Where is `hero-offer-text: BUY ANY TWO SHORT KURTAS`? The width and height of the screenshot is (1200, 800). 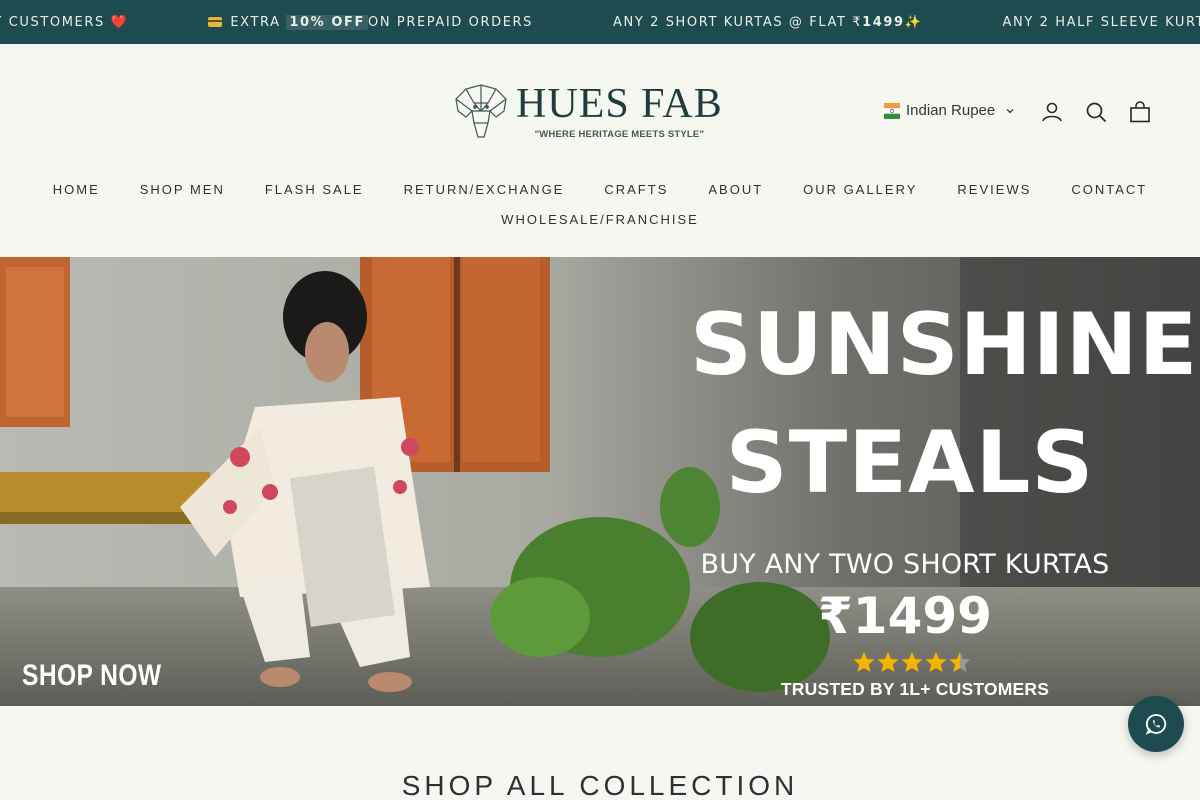
hero-offer-text: BUY ANY TWO SHORT KURTAS is located at coordinates (905, 564).